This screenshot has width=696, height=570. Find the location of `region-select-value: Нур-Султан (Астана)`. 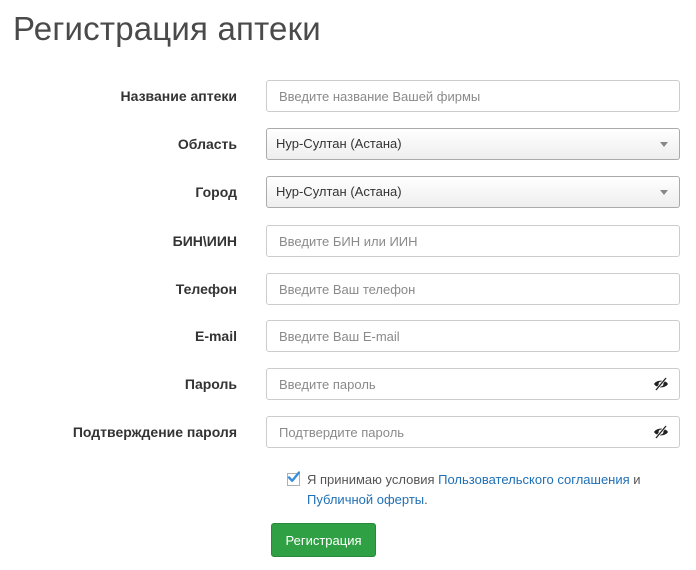

region-select-value: Нур-Султан (Астана) is located at coordinates (339, 143).